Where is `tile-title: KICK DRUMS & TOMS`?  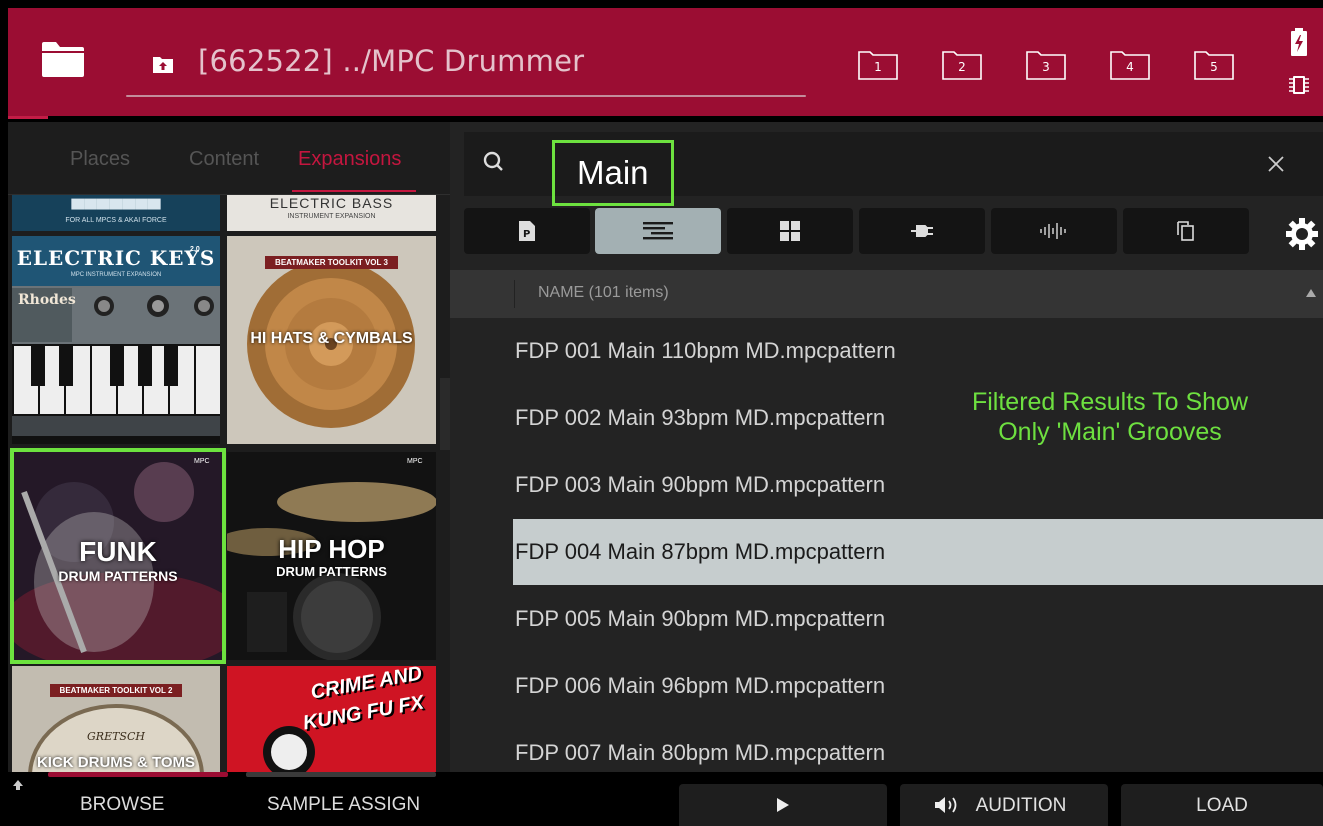 tile-title: KICK DRUMS & TOMS is located at coordinates (116, 762).